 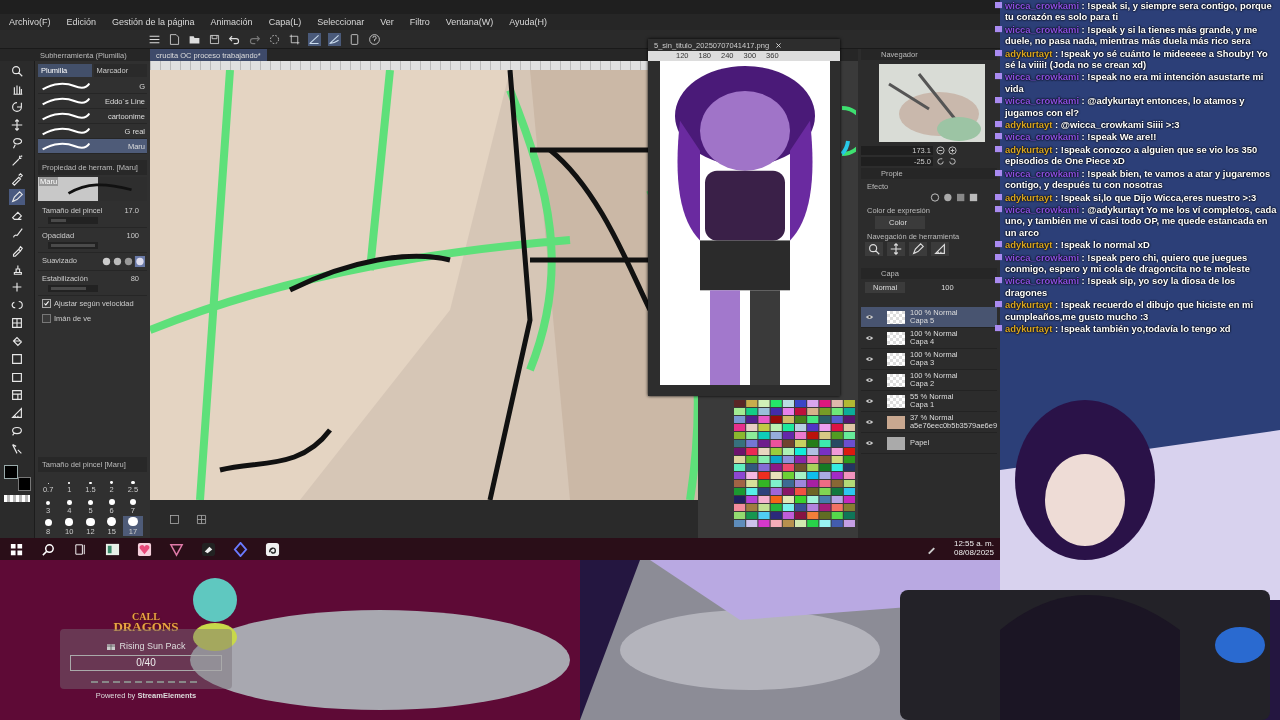 I want to click on layout-icon, so click(x=174, y=519).